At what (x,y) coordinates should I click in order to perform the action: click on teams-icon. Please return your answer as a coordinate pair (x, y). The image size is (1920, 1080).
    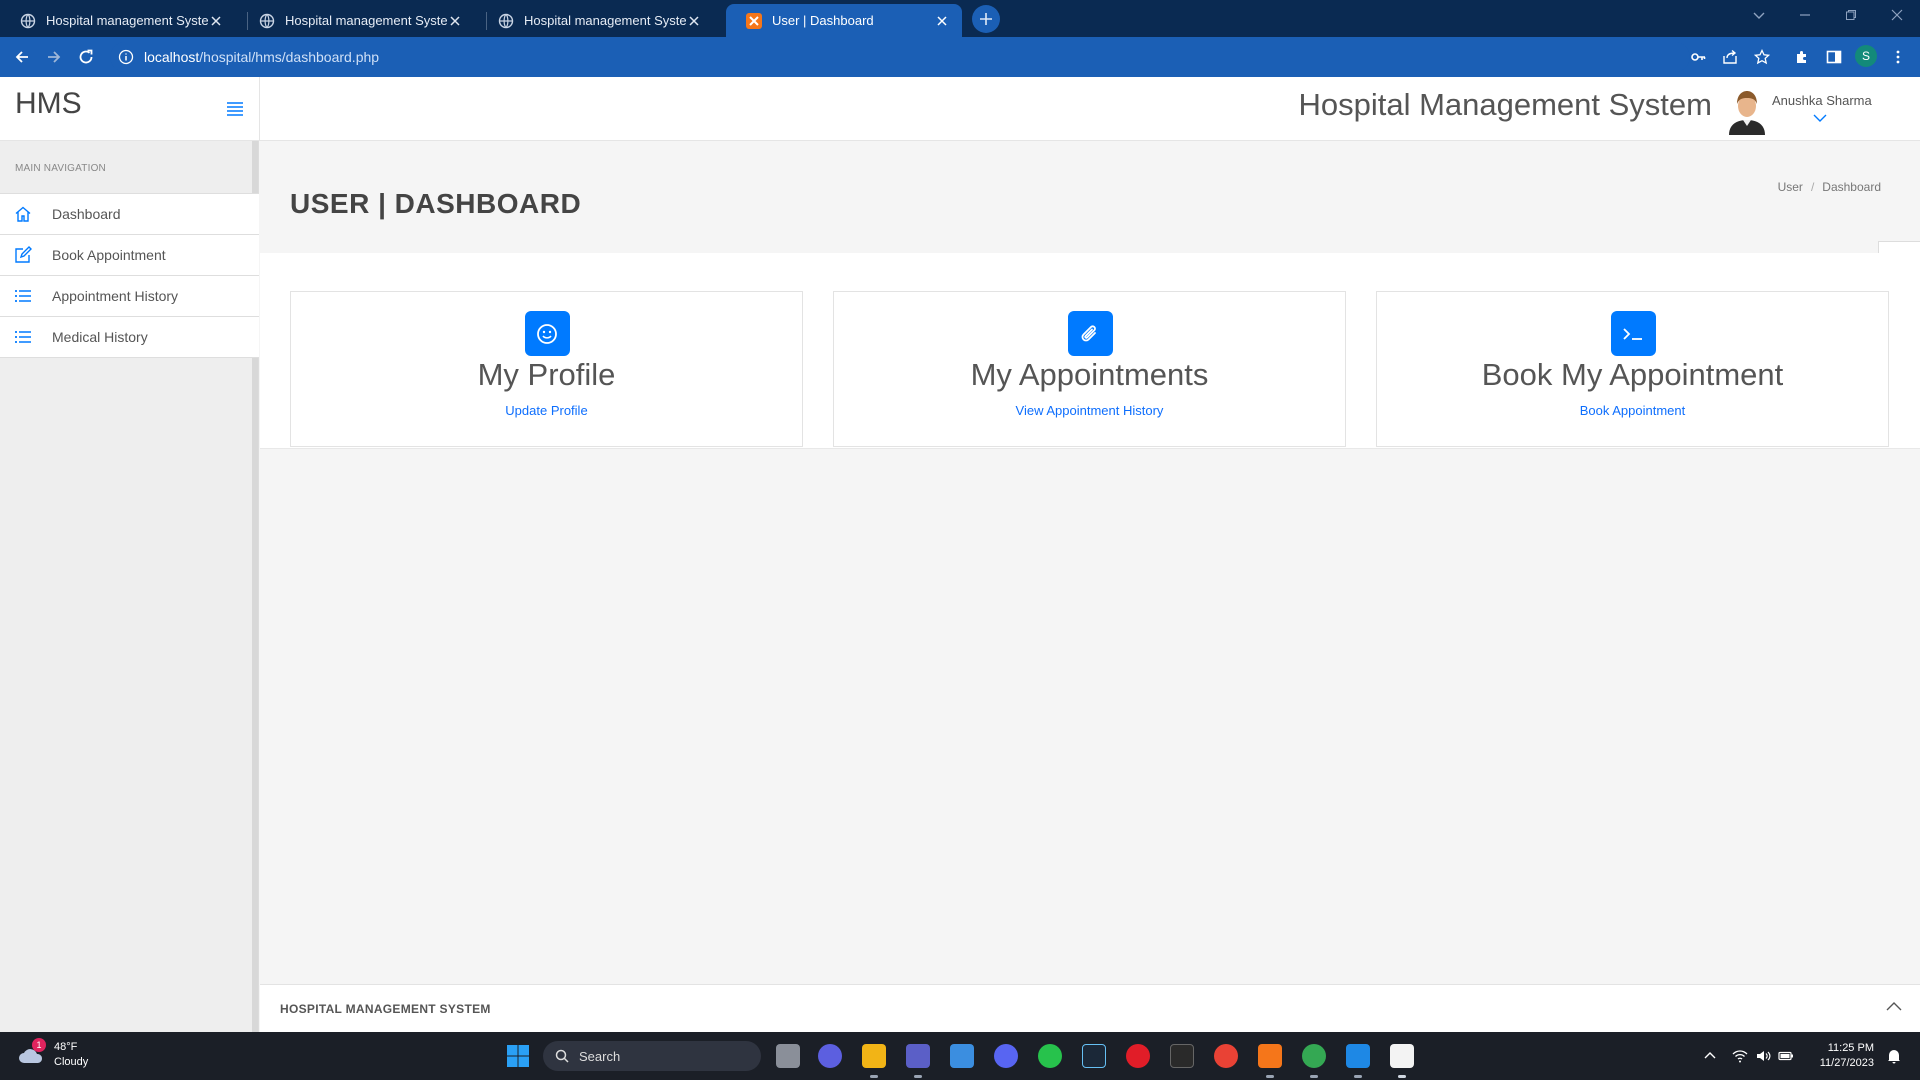
    Looking at the image, I should click on (918, 1056).